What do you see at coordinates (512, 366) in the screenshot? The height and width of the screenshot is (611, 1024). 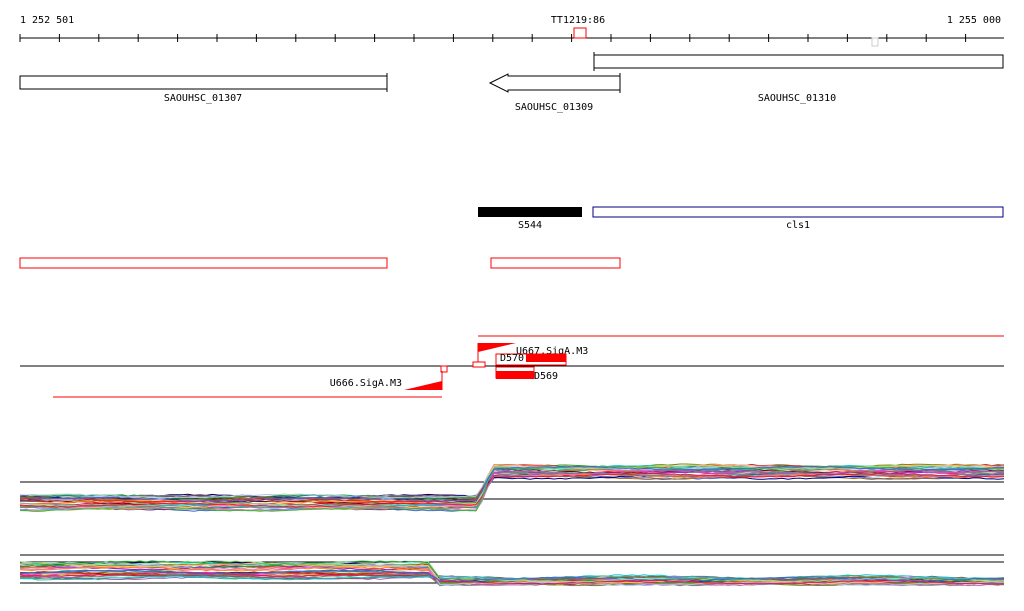 I see `promoter-track: U667.SigA.M3 D570 D569 U666.SigA.M3` at bounding box center [512, 366].